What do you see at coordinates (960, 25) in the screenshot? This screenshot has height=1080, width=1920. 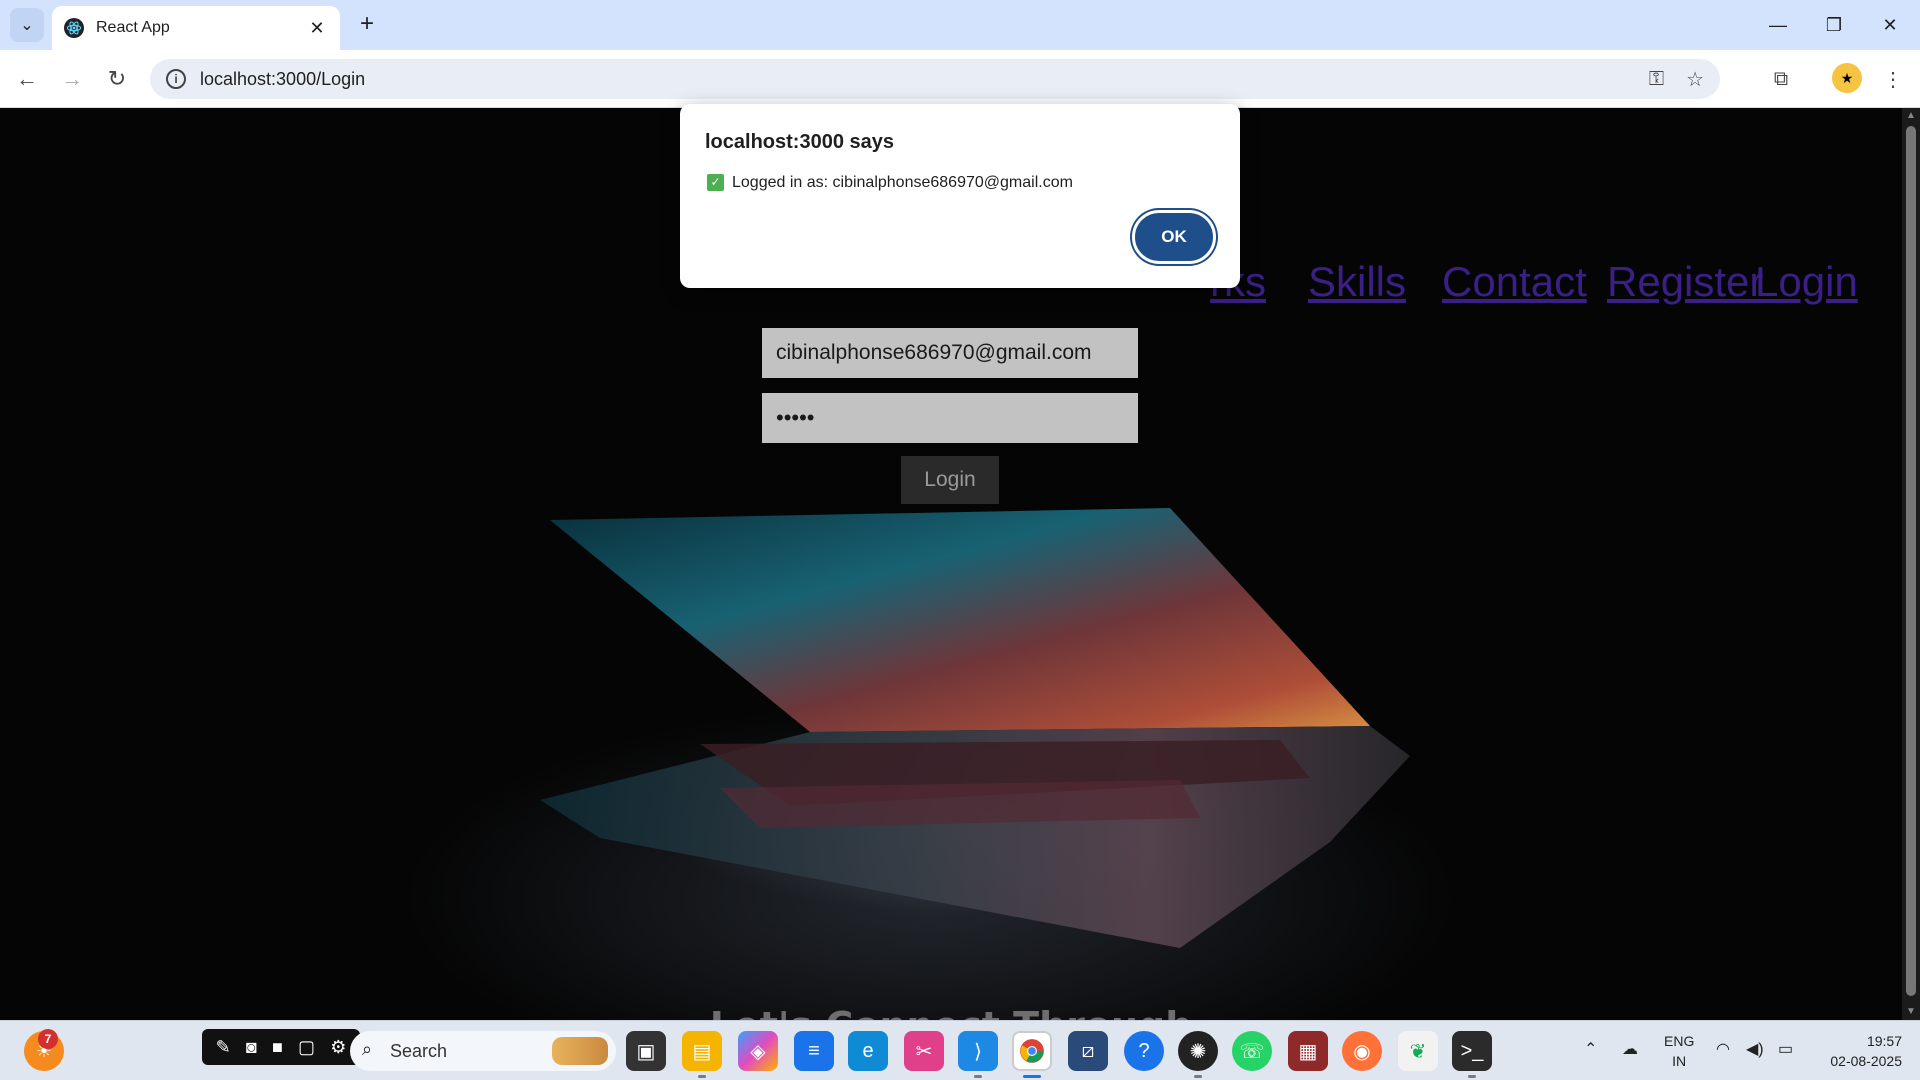 I see `tab-strip: ⌄ React App ✕ + — ❐ ✕` at bounding box center [960, 25].